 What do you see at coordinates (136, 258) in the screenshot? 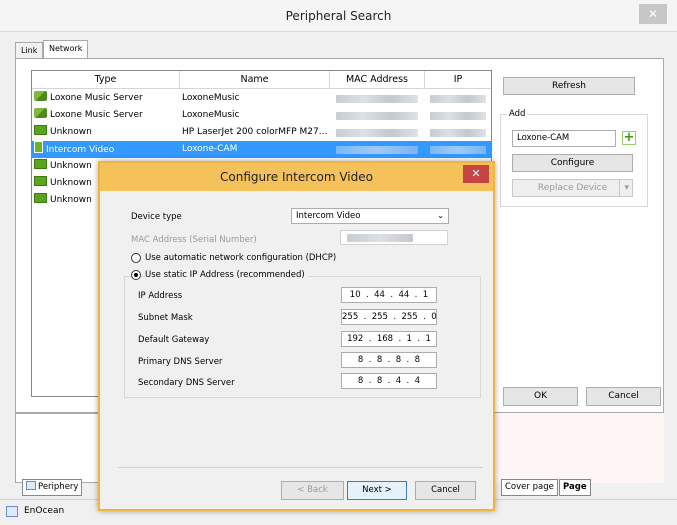
I see `dhcp-radio` at bounding box center [136, 258].